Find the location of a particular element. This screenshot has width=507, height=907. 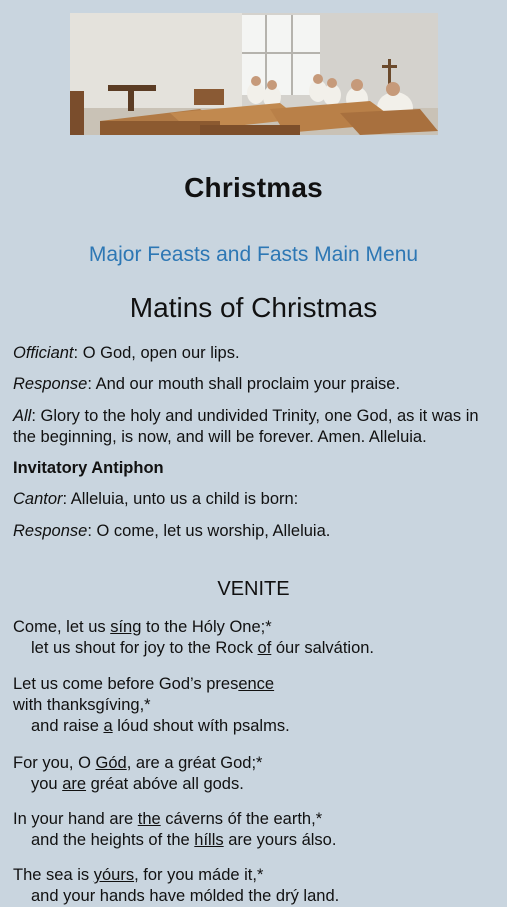

verse-text: Come, let us is located at coordinates (62, 627).